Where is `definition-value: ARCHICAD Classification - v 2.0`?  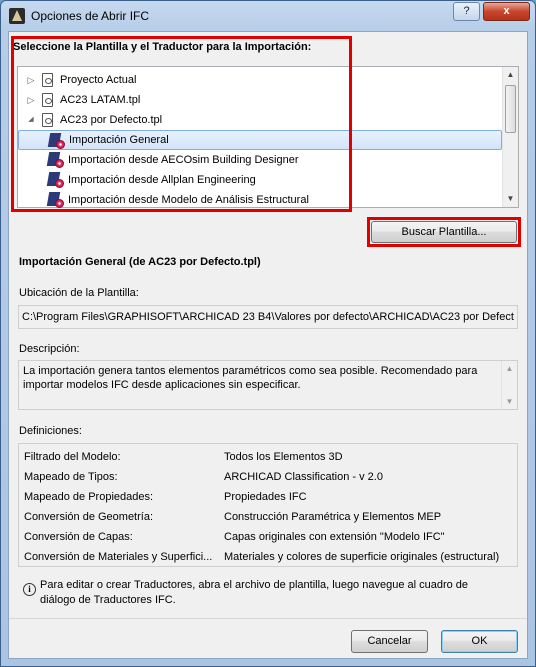 definition-value: ARCHICAD Classification - v 2.0 is located at coordinates (303, 477).